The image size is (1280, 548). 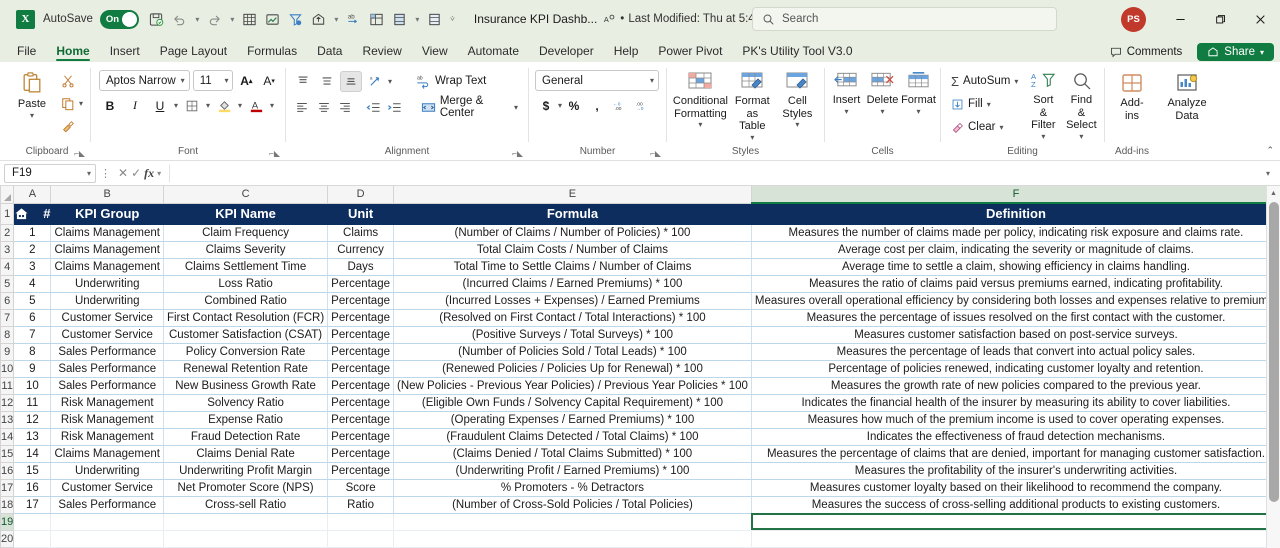 I want to click on cell-unit: Percentage, so click(x=360, y=420).